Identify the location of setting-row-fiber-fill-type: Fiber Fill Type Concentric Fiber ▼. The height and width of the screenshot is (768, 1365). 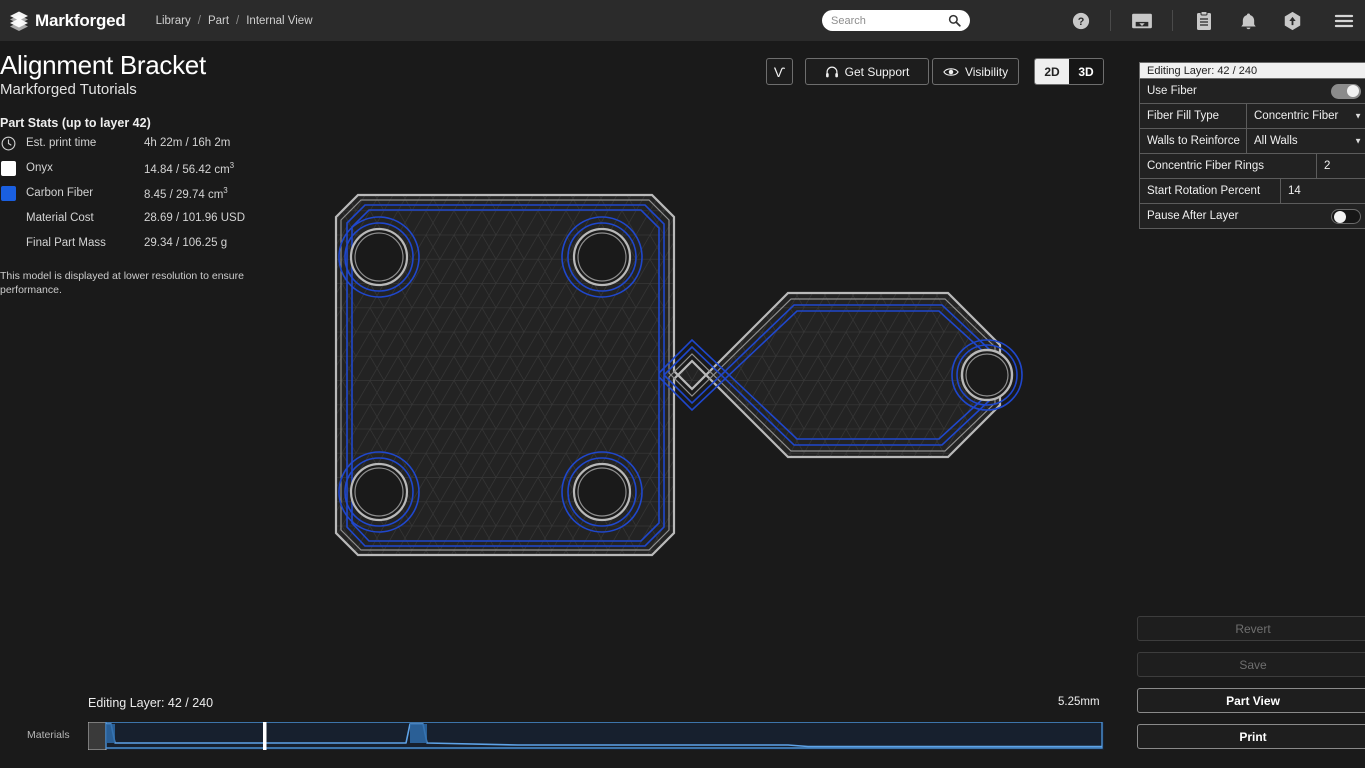
(1252, 116).